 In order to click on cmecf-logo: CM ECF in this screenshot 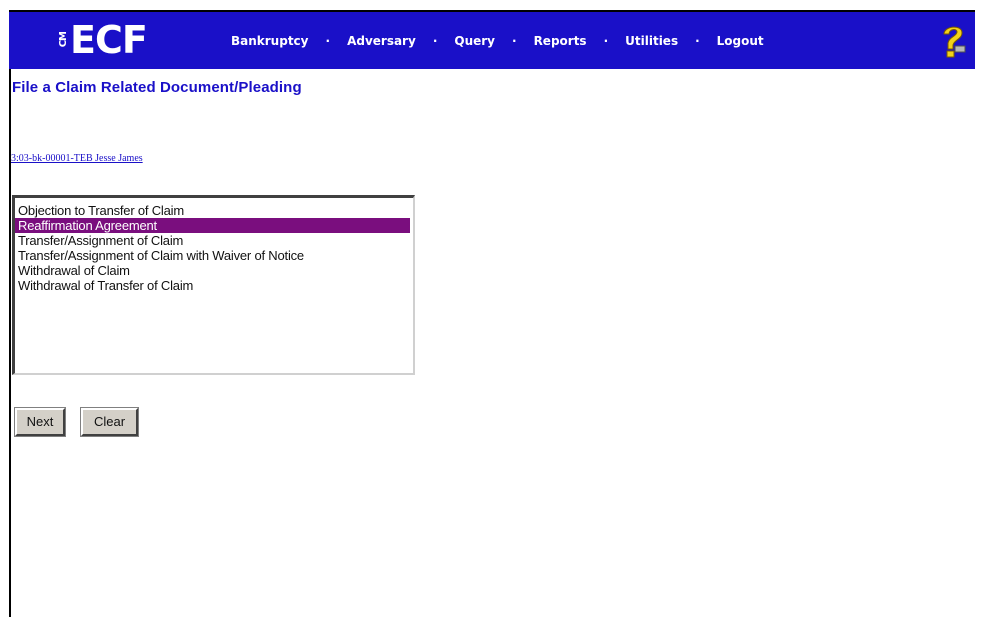, I will do `click(103, 40)`.